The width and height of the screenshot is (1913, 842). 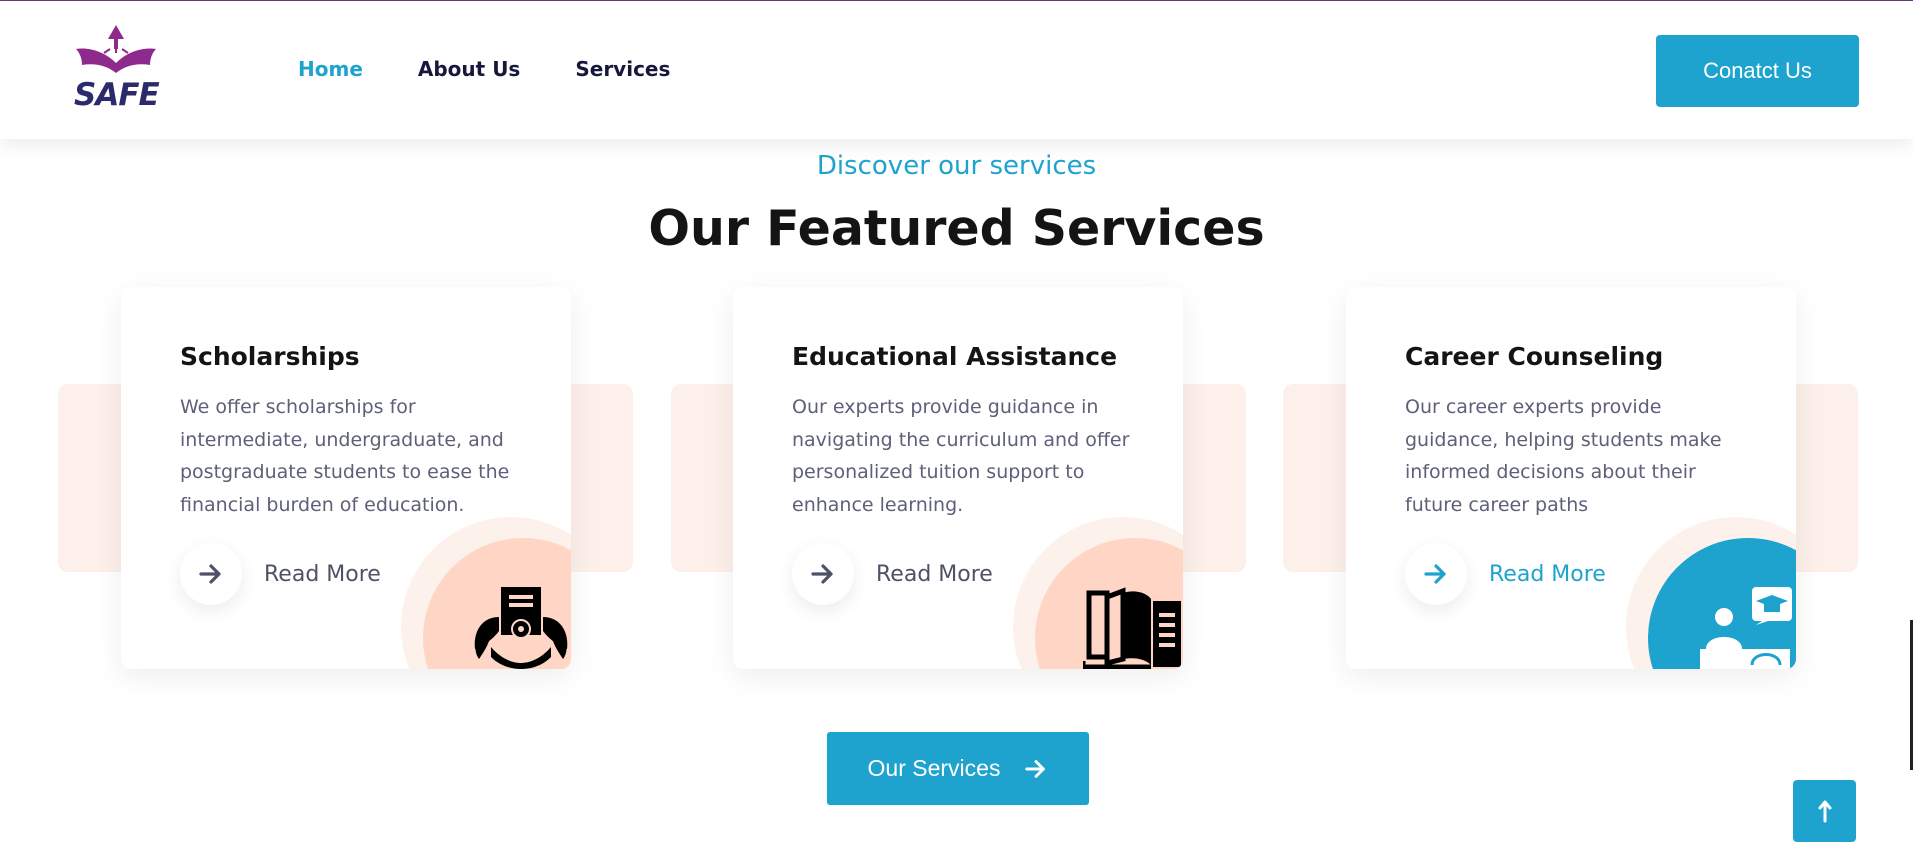 What do you see at coordinates (956, 166) in the screenshot?
I see `section-eyebrow: Discover our services` at bounding box center [956, 166].